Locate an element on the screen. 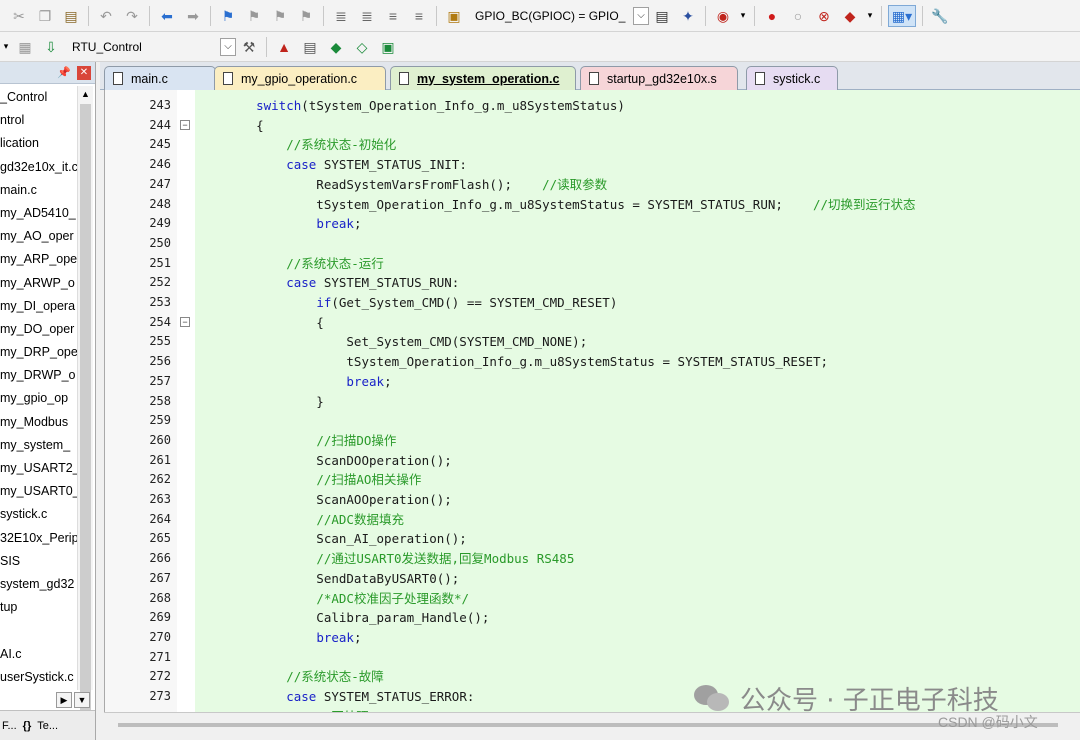 The height and width of the screenshot is (740, 1080). scroll-track is located at coordinates (588, 725).